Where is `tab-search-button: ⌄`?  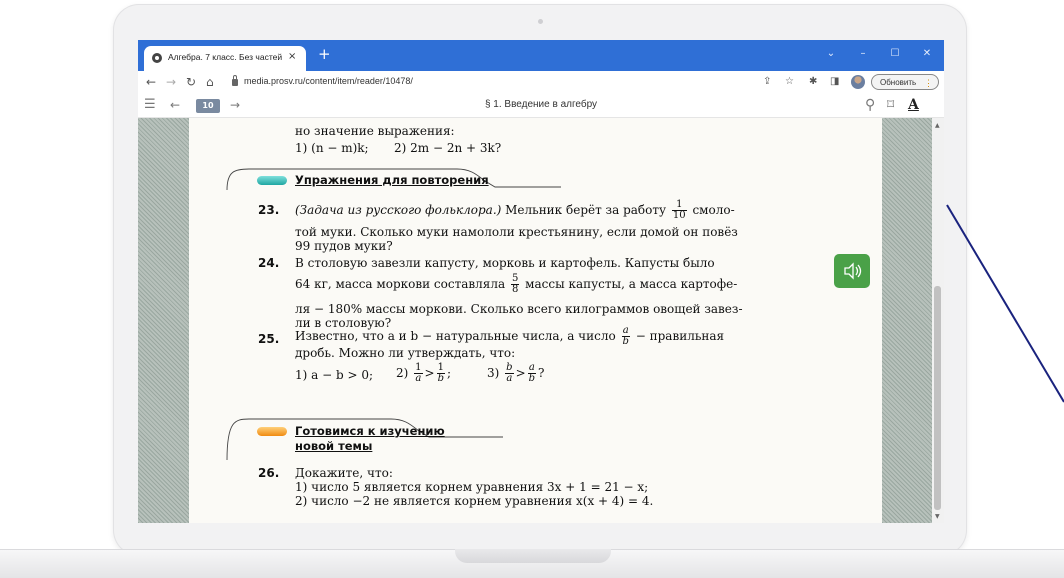
tab-search-button: ⌄ is located at coordinates (831, 54).